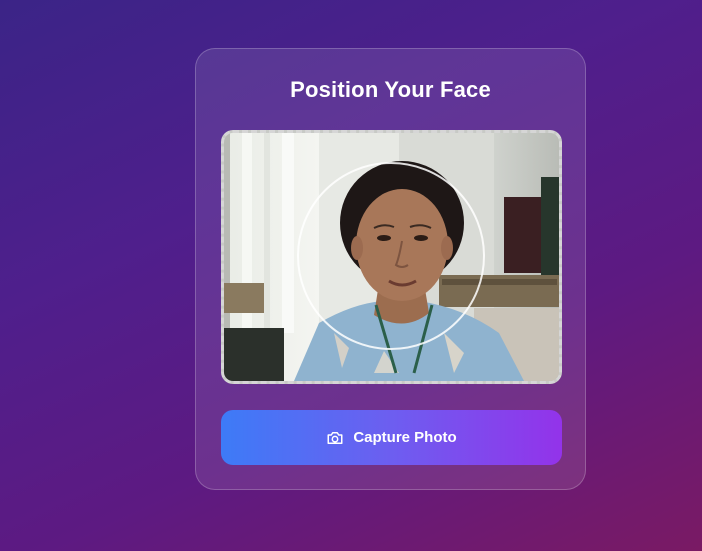  I want to click on page-title: Position Your Face, so click(390, 89).